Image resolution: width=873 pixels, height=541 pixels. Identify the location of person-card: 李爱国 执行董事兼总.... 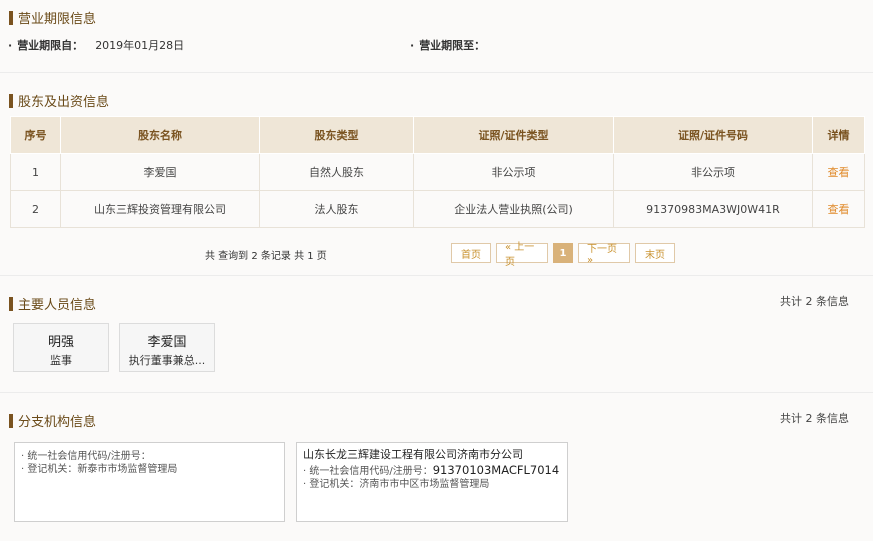
(167, 347).